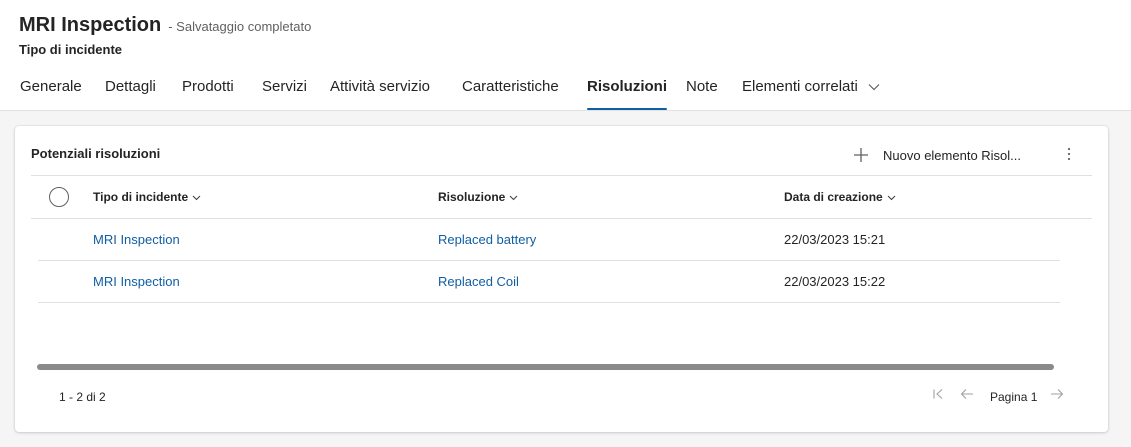 The width and height of the screenshot is (1131, 447). What do you see at coordinates (510, 86) in the screenshot?
I see `tab-label: Caratteristiche` at bounding box center [510, 86].